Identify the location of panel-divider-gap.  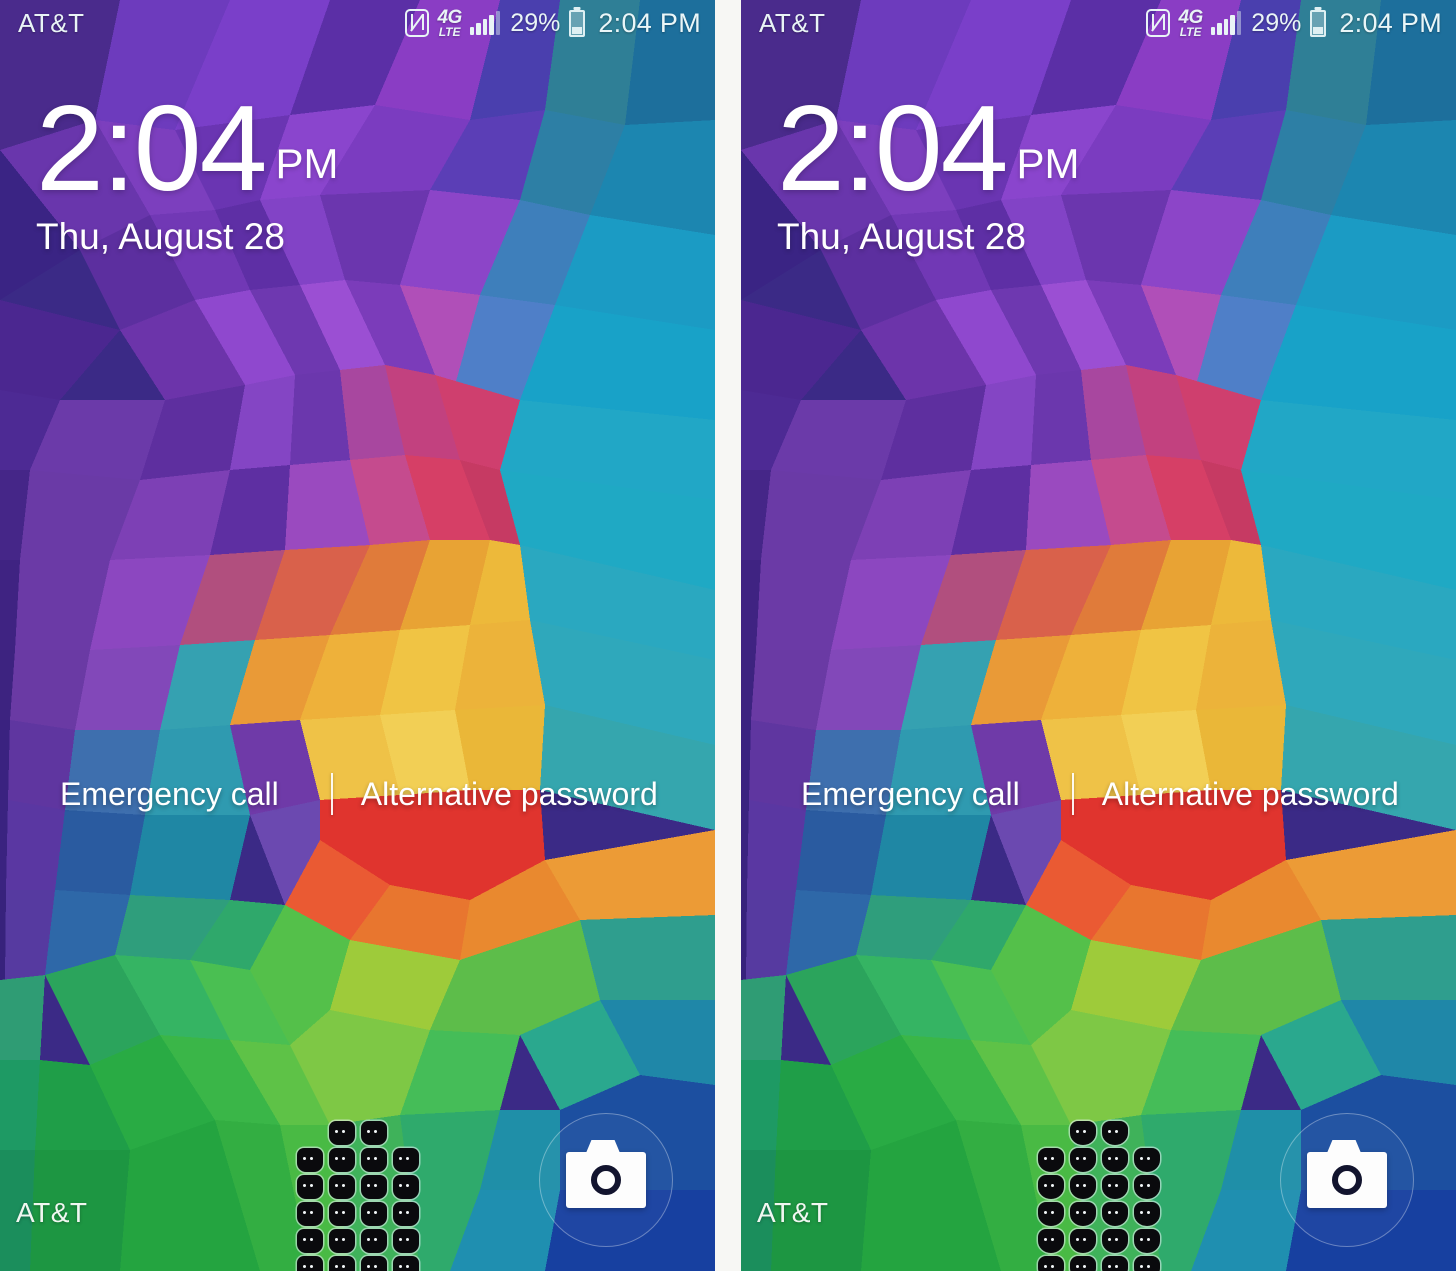
(728, 635).